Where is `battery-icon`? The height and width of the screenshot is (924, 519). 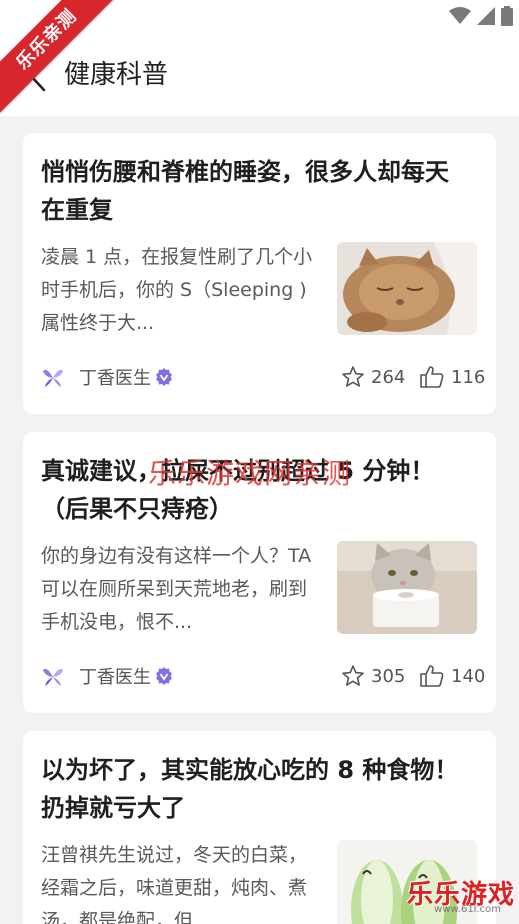
battery-icon is located at coordinates (507, 16).